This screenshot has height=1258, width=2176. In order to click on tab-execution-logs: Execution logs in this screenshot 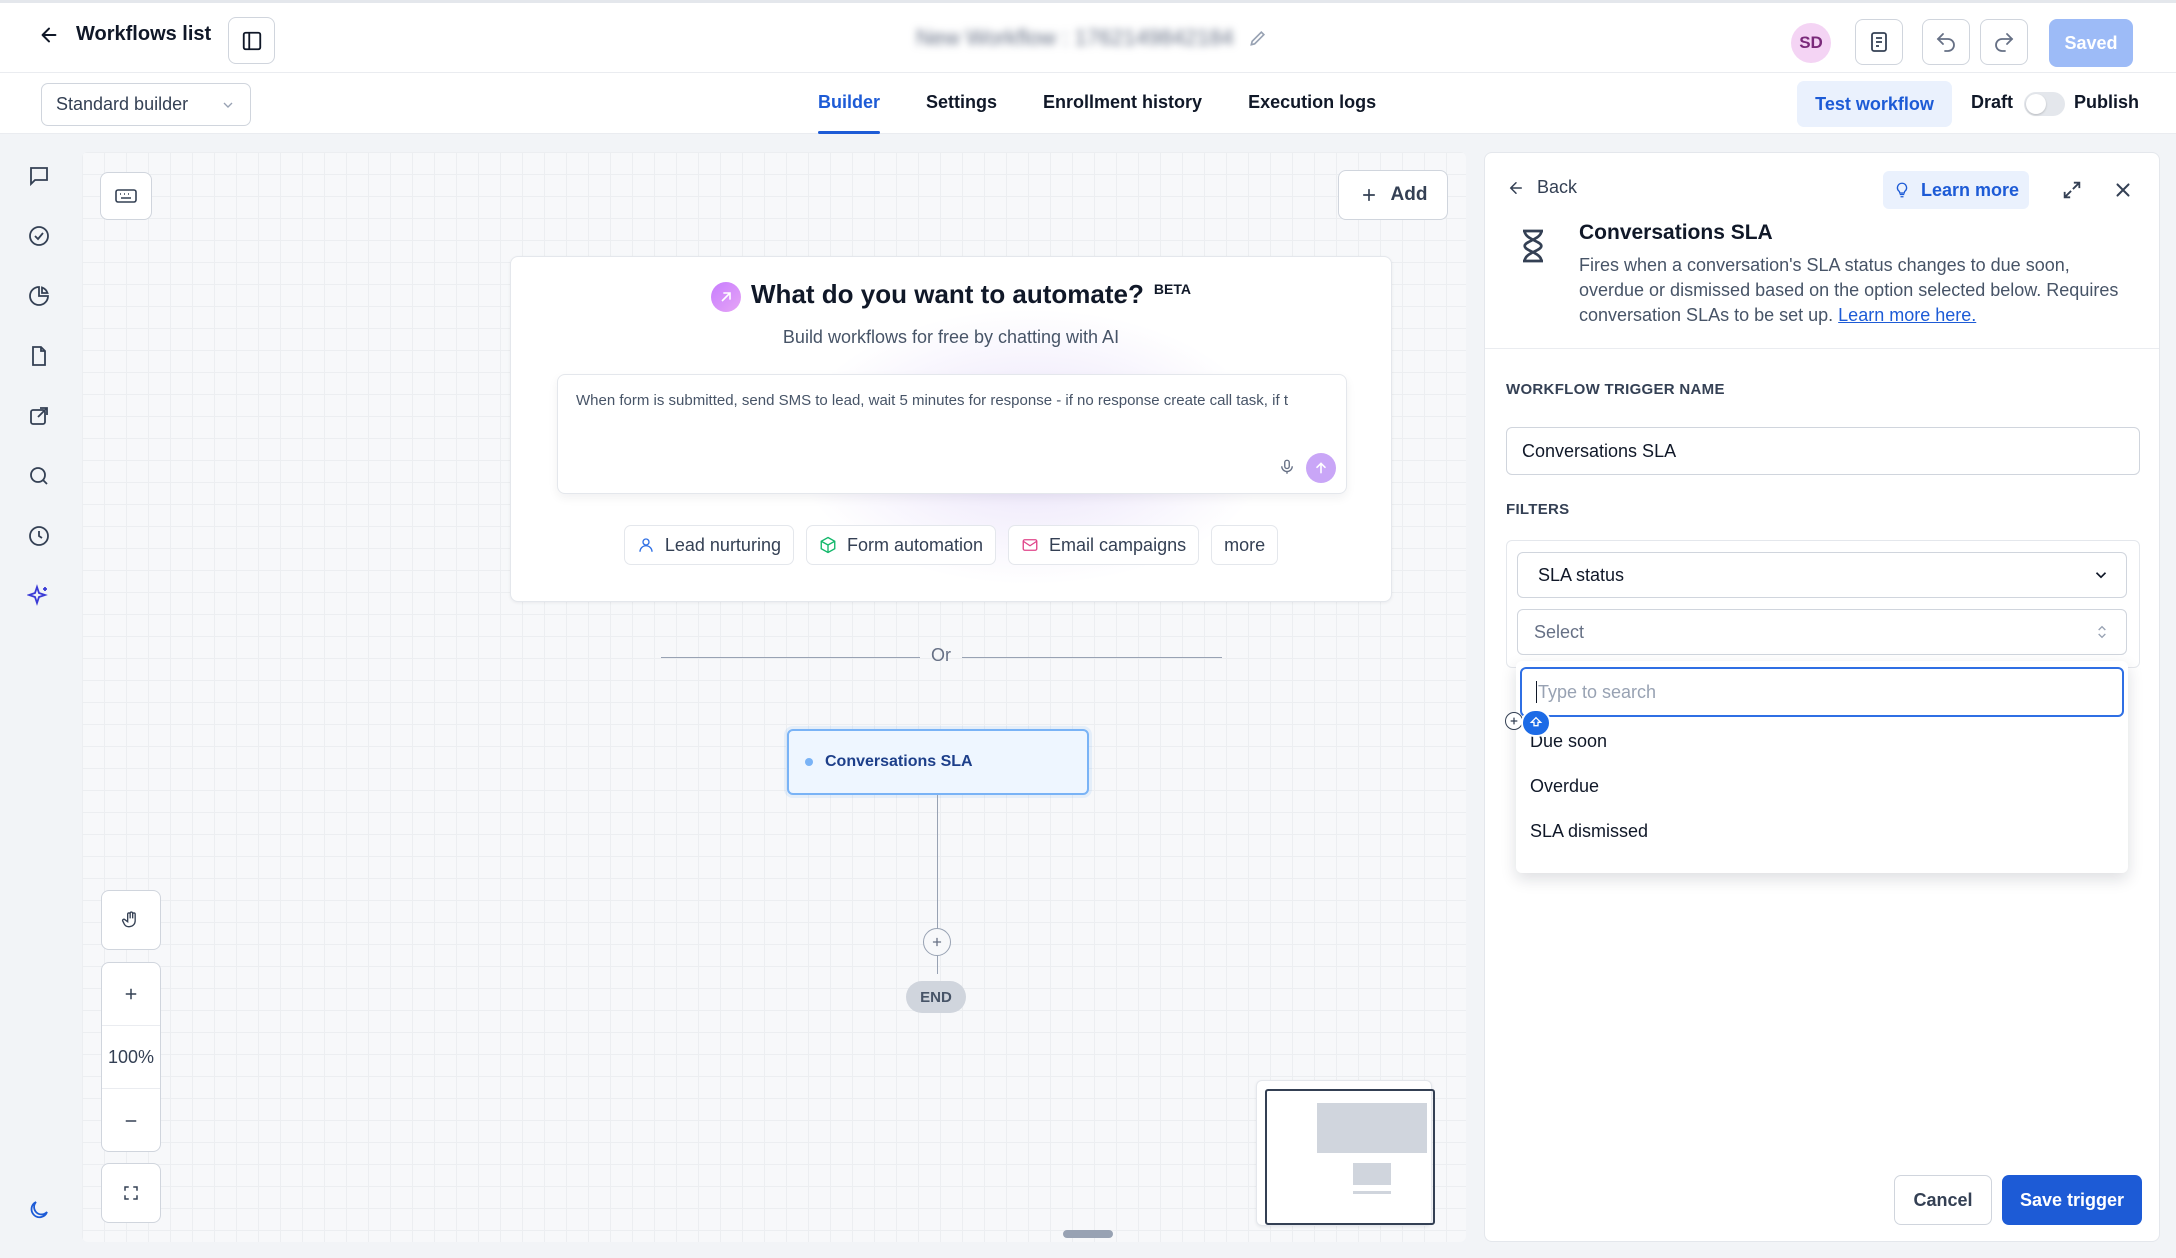, I will do `click(1312, 103)`.